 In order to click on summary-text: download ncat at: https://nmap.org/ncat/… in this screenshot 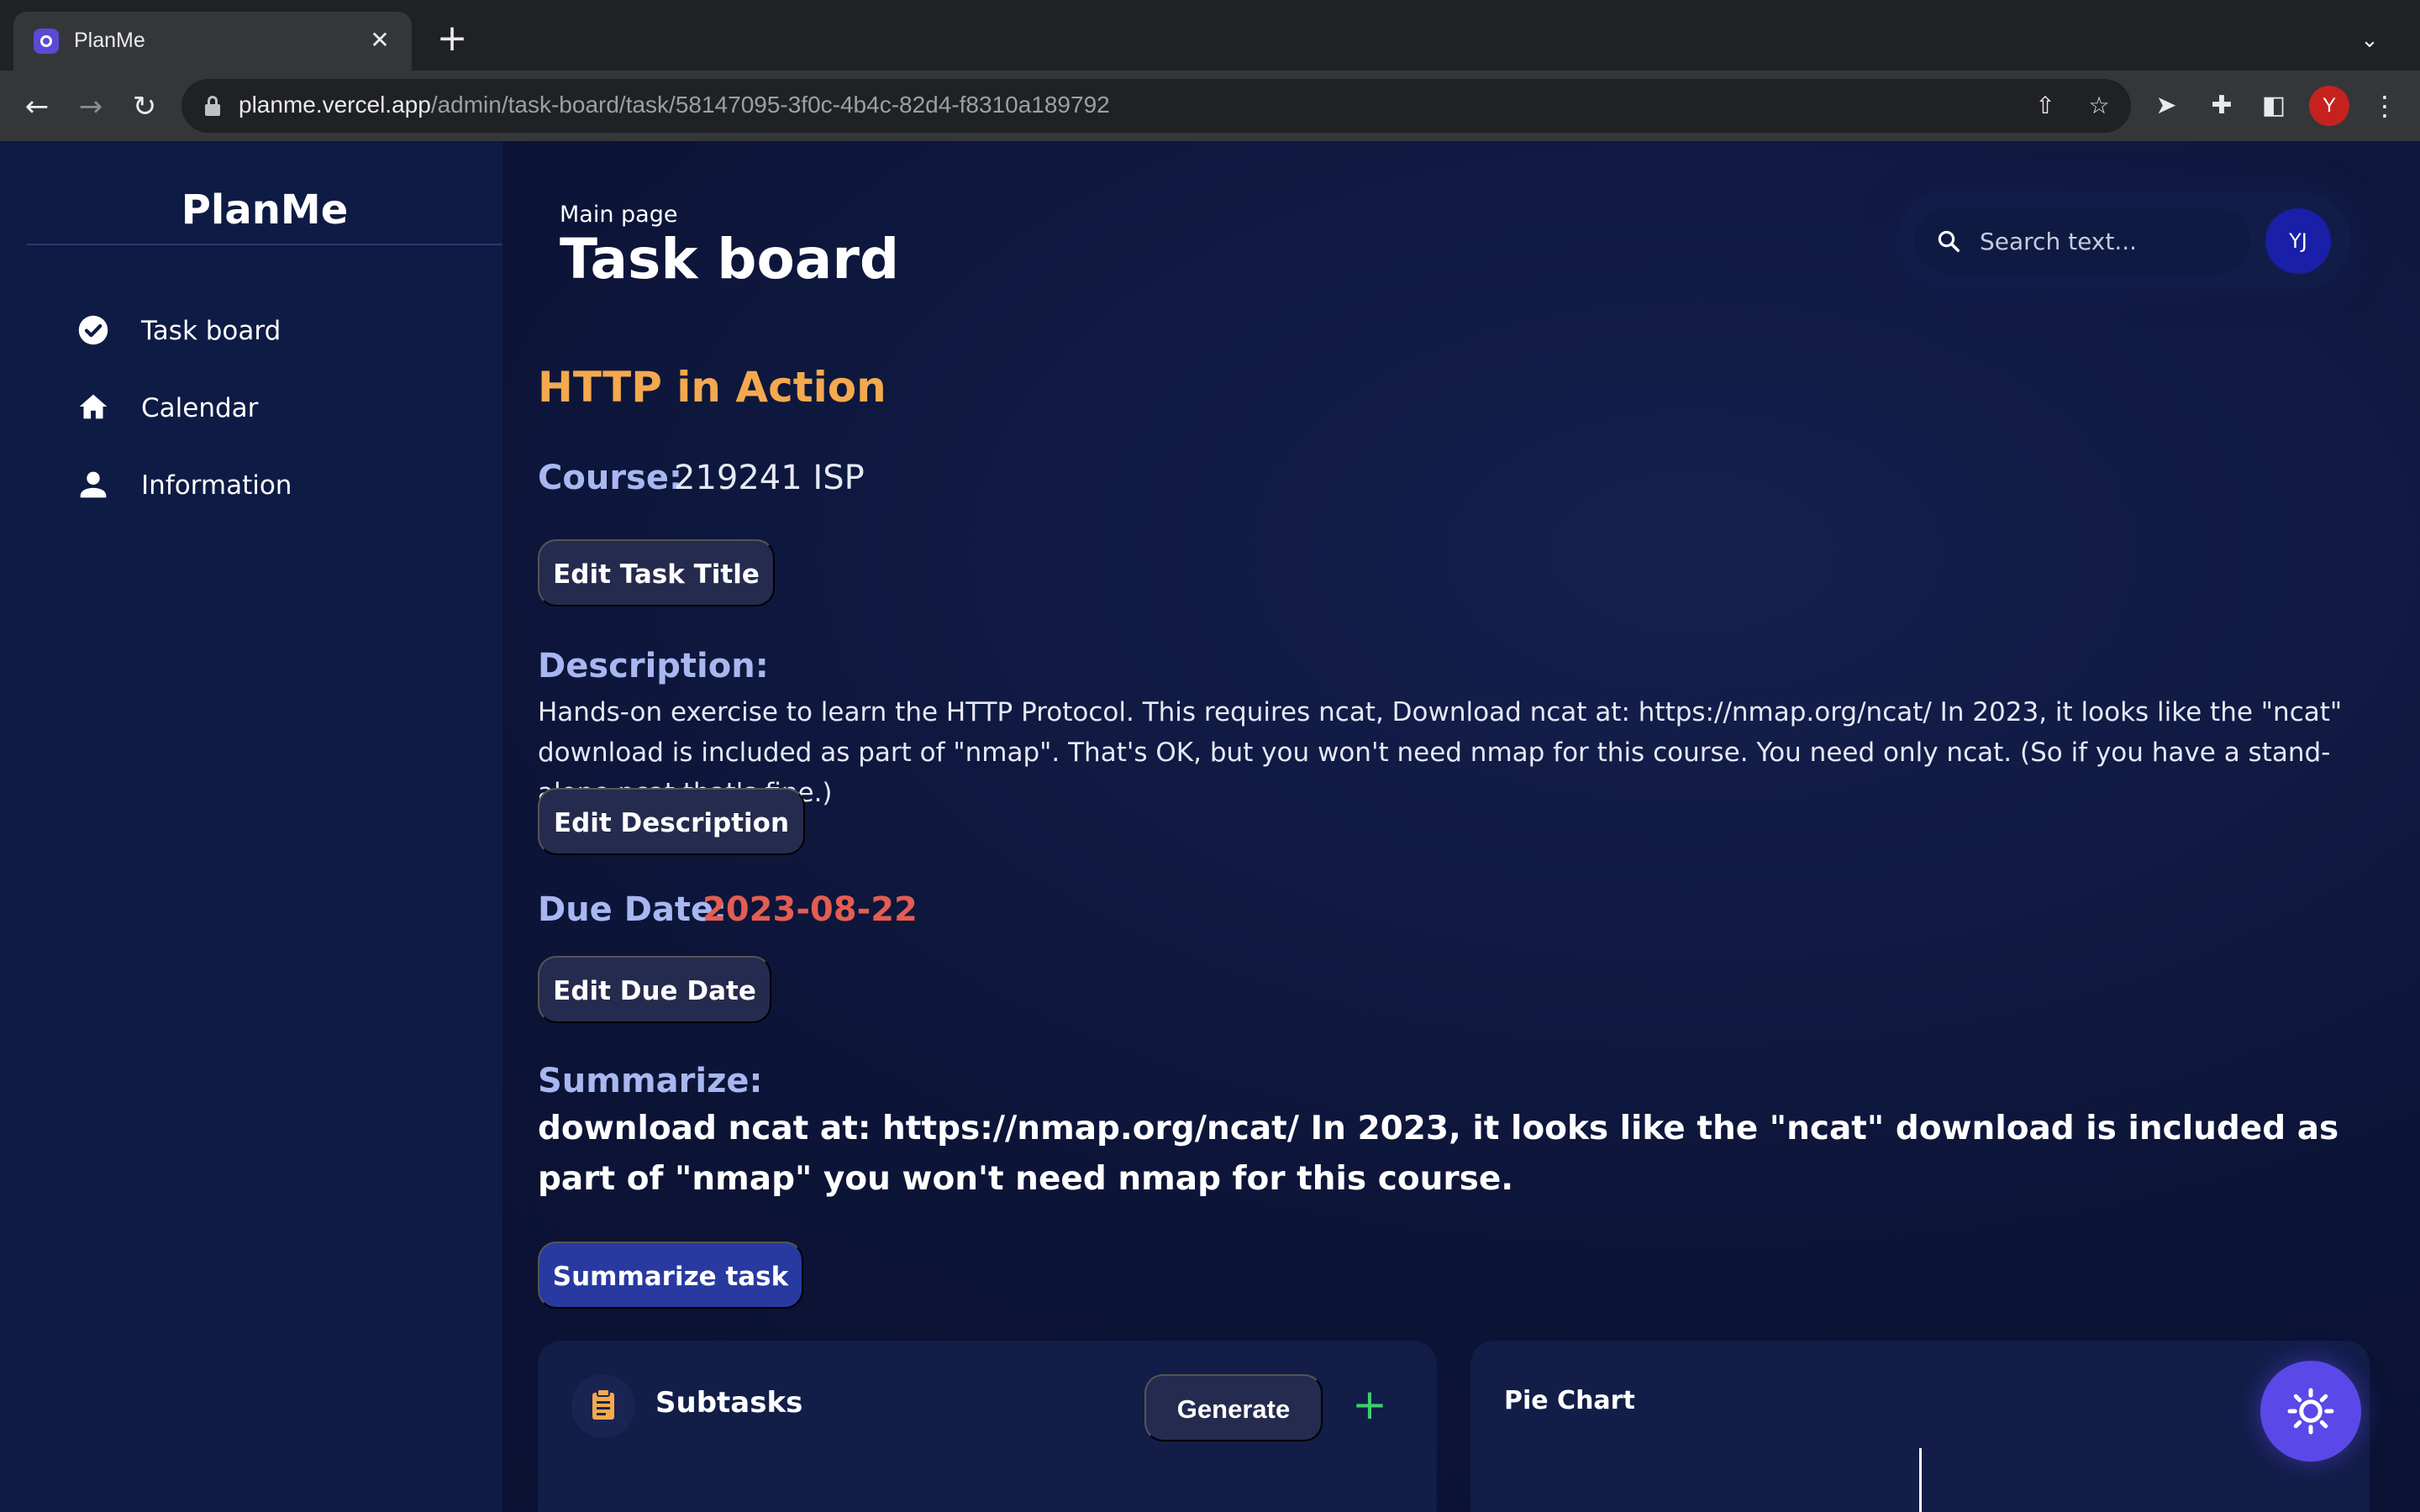, I will do `click(1438, 1154)`.